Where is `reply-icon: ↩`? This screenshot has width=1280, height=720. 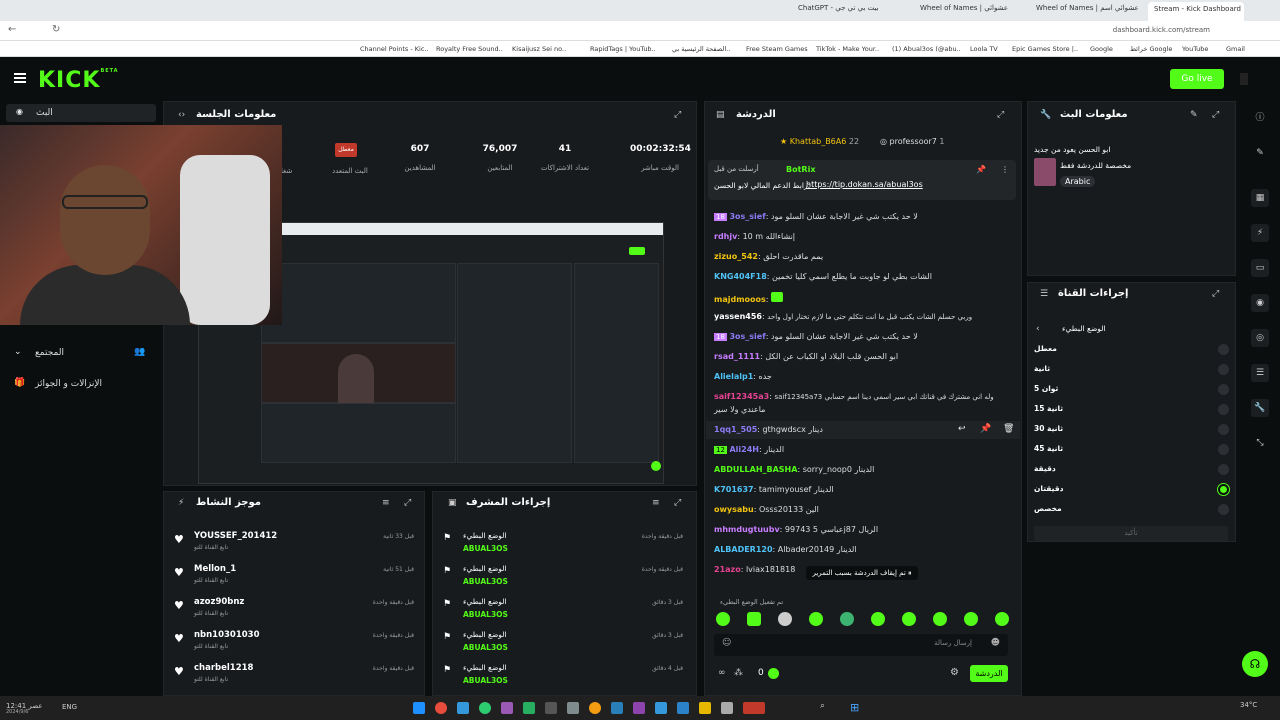 reply-icon: ↩ is located at coordinates (962, 429).